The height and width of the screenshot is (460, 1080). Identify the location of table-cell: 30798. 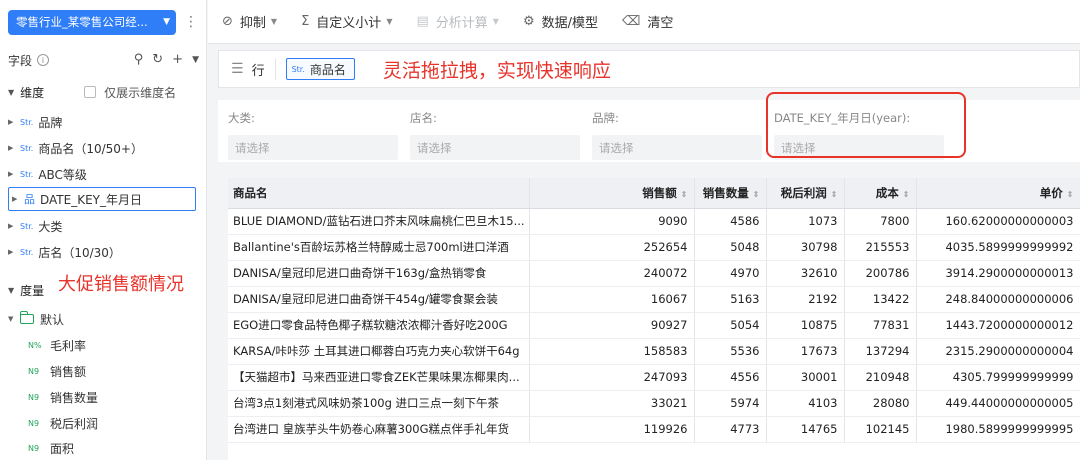
(805, 247).